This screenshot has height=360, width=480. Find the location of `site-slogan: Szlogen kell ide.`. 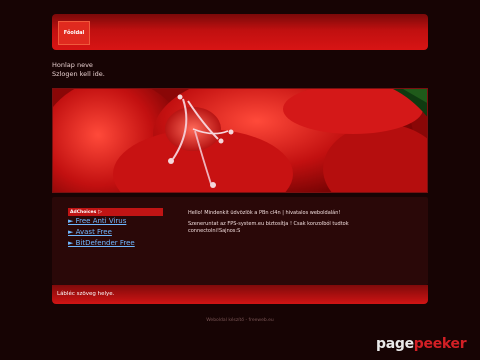

site-slogan: Szlogen kell ide. is located at coordinates (78, 73).